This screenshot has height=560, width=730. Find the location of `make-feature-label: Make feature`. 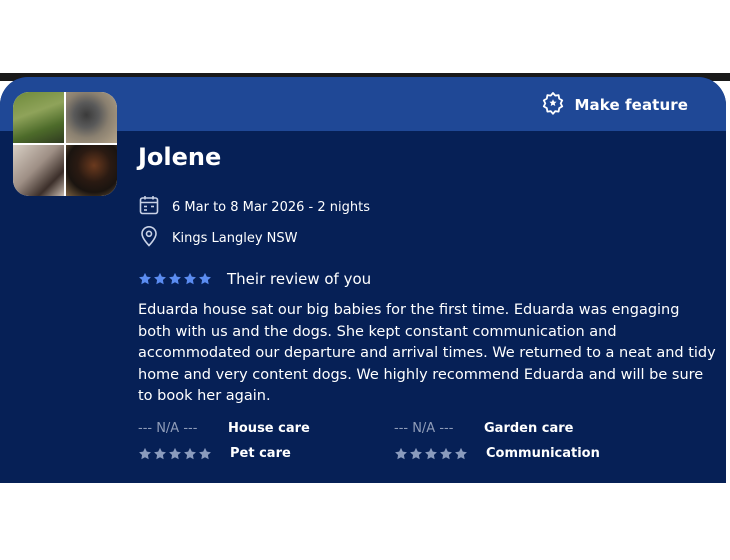

make-feature-label: Make feature is located at coordinates (631, 105).